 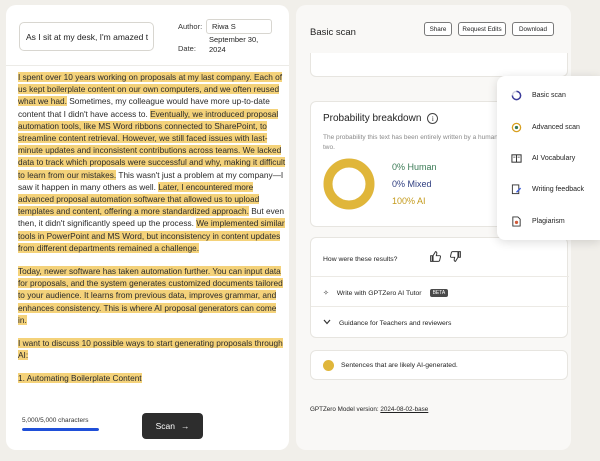 I want to click on document-title-input: As I sit at my desk, I'm amazed t, so click(x=86, y=36).